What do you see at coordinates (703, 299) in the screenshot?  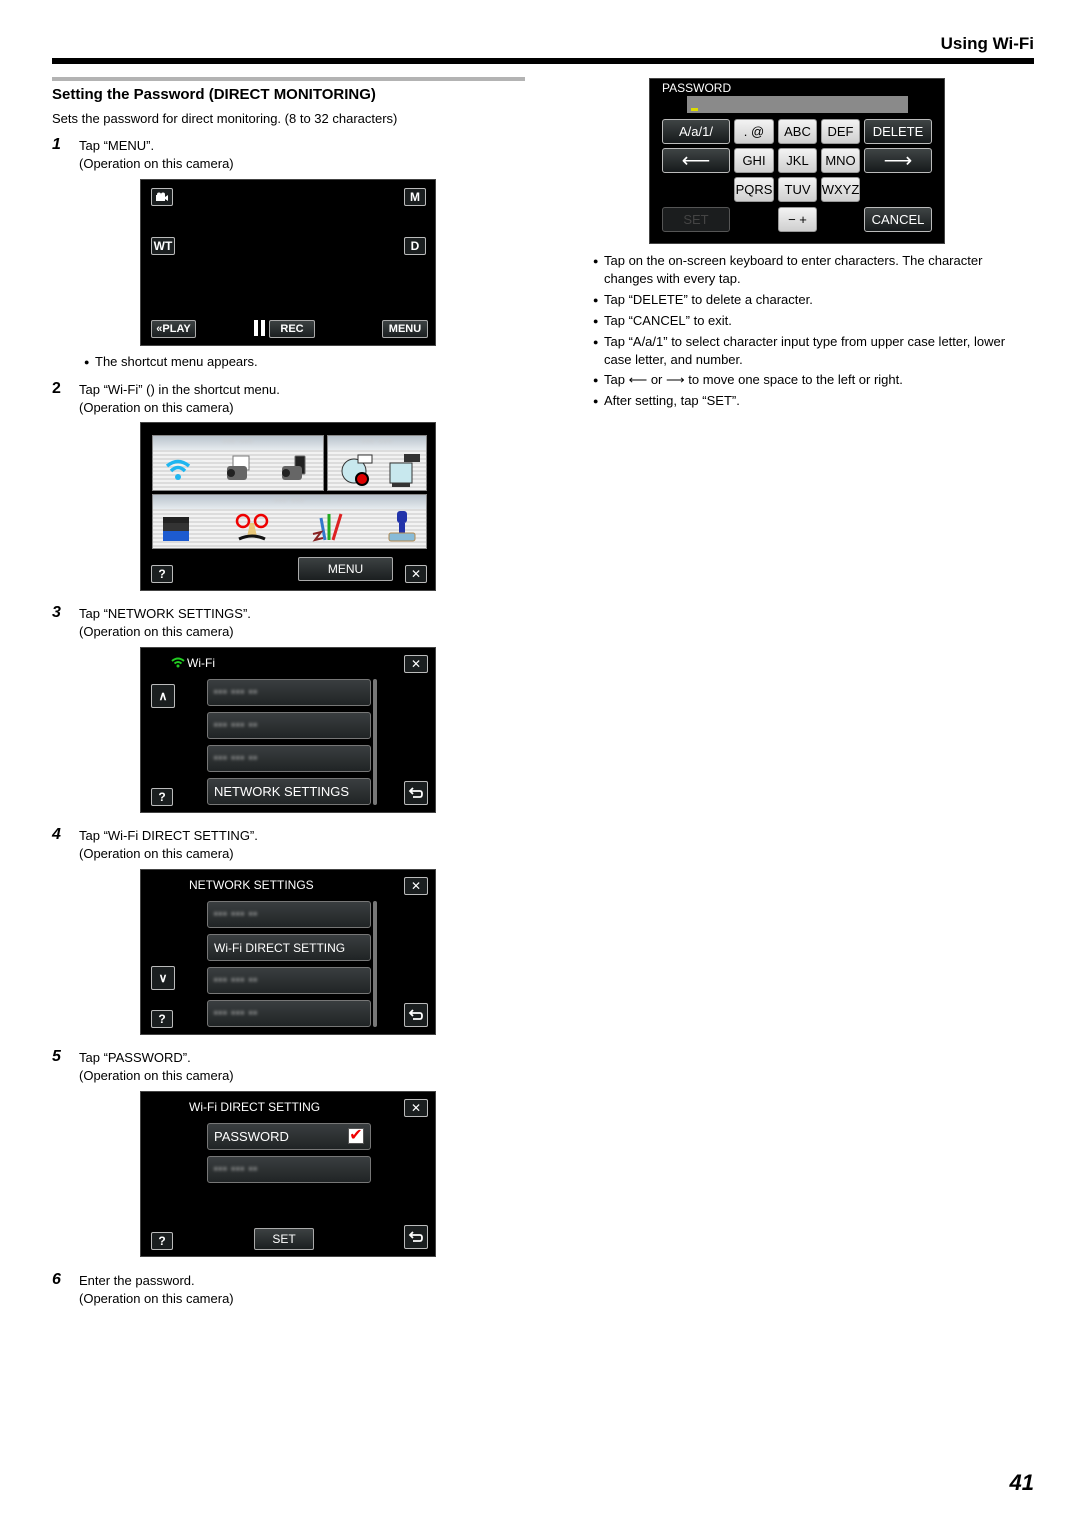 I see `note-item: Tap “DELETE” to delete a character.` at bounding box center [703, 299].